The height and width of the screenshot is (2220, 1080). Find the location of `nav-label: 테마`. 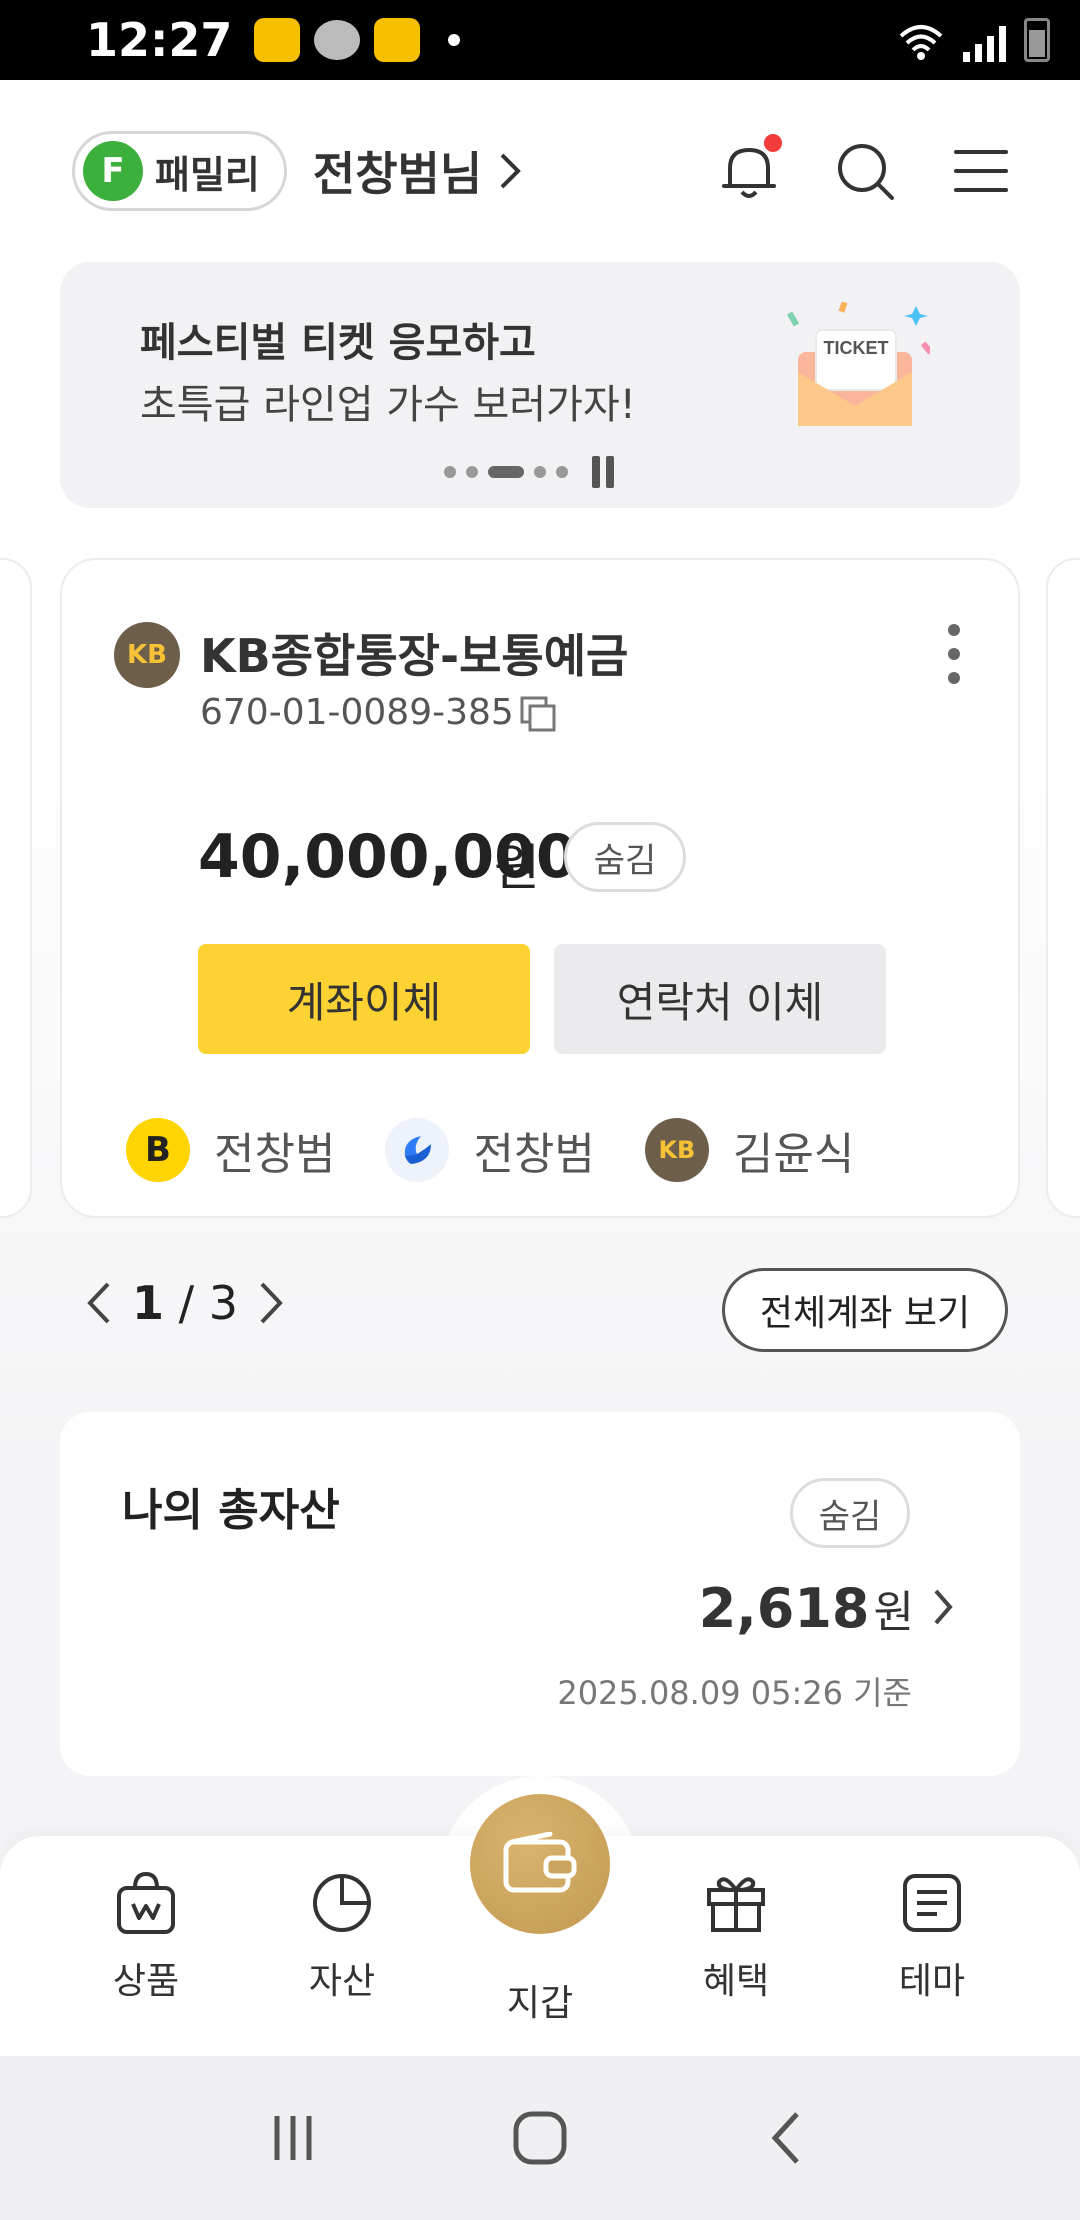

nav-label: 테마 is located at coordinates (932, 1981).